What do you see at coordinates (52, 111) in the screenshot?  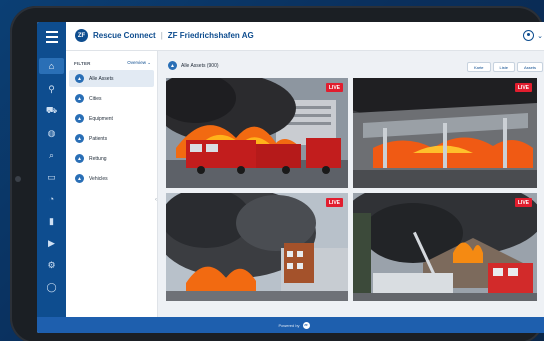 I see `vehicle-icon: ⛟` at bounding box center [52, 111].